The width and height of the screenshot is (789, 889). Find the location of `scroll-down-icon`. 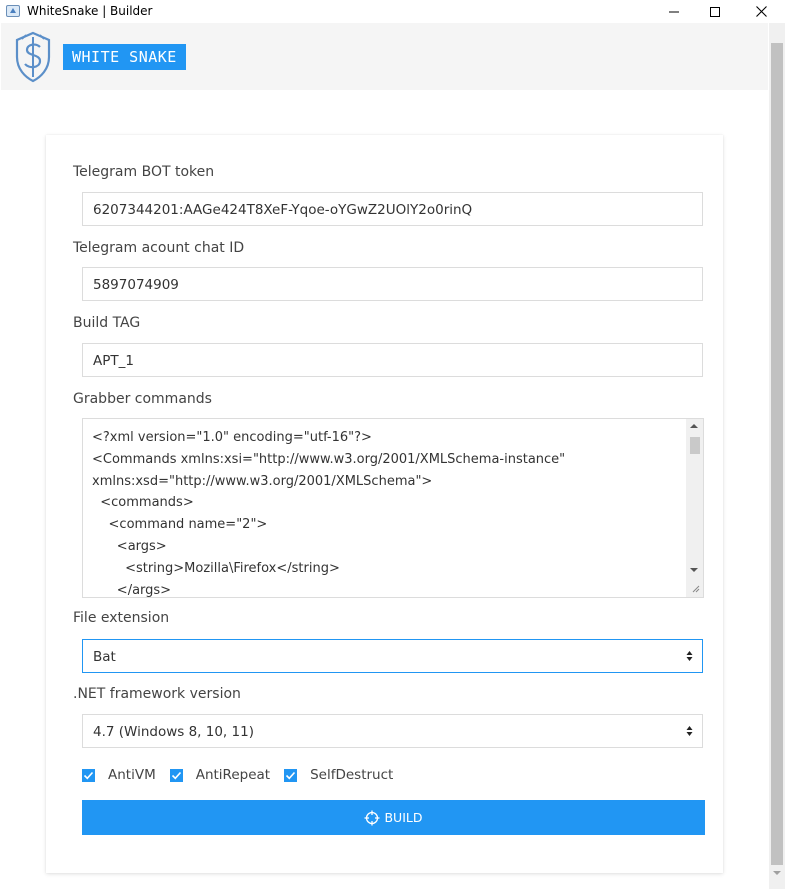

scroll-down-icon is located at coordinates (777, 873).